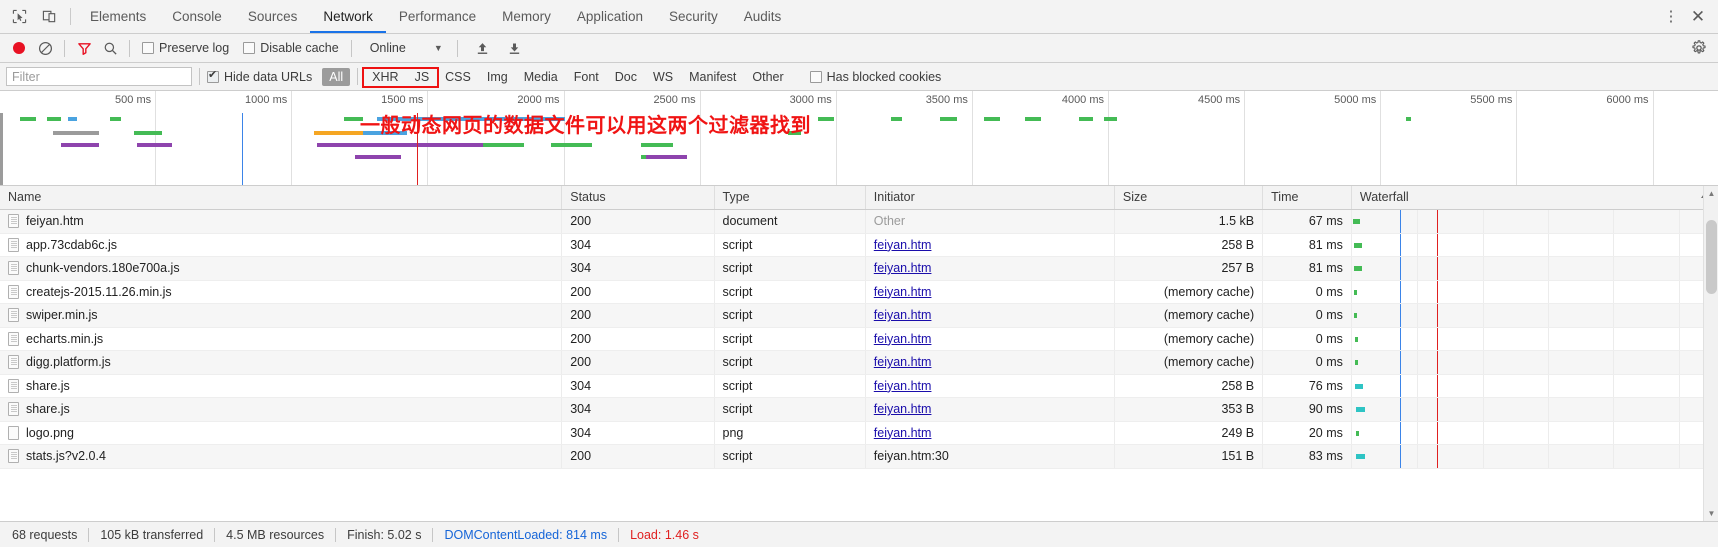 This screenshot has height=547, width=1718. I want to click on tab-sources: Sources, so click(273, 16).